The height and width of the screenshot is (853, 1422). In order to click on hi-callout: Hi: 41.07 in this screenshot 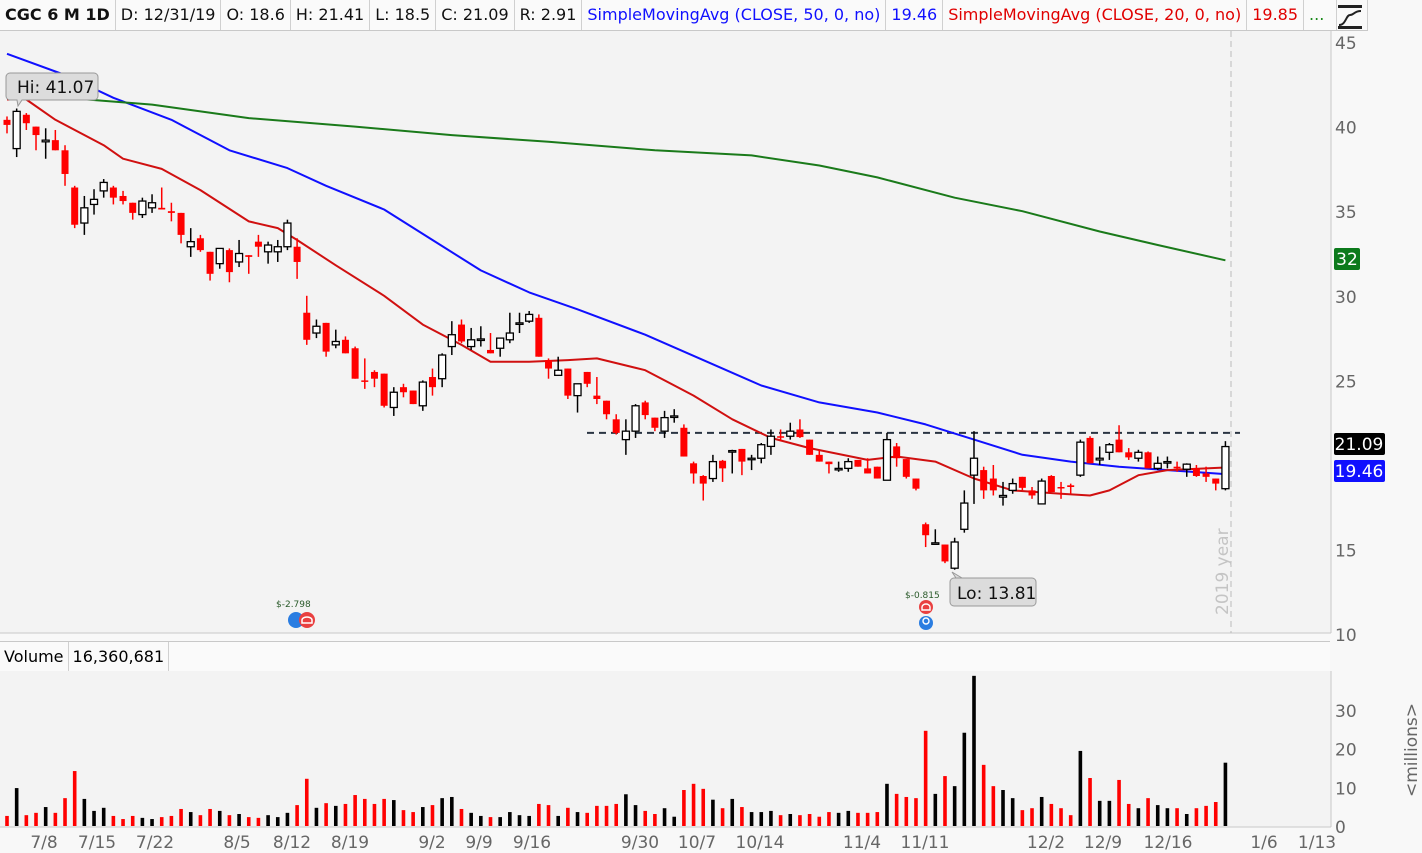, I will do `click(52, 90)`.